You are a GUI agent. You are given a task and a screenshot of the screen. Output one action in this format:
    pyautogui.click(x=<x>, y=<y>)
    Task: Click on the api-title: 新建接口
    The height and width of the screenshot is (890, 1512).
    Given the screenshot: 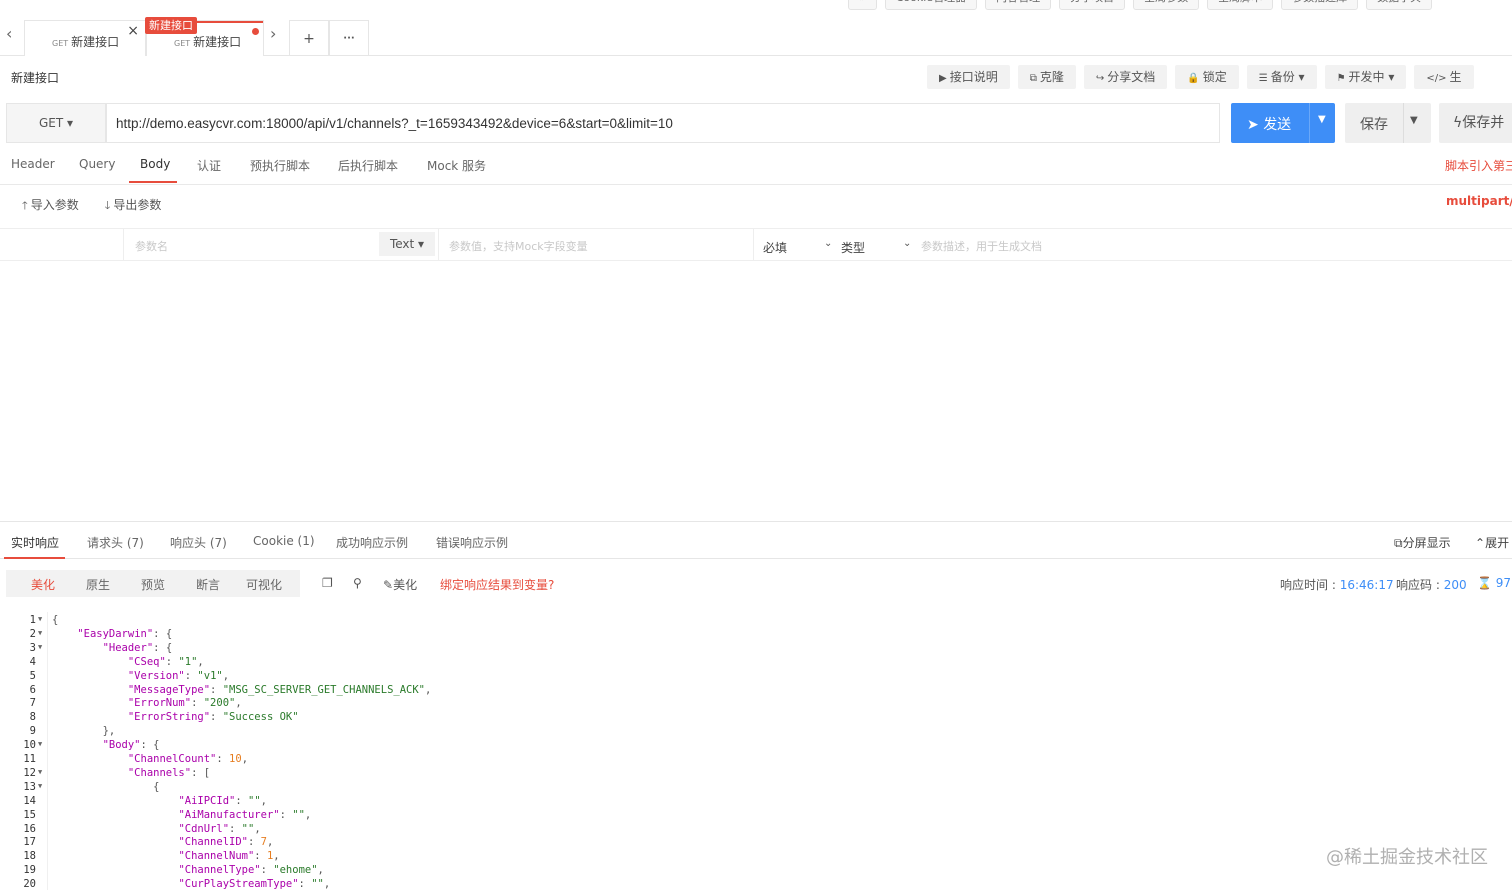 What is the action you would take?
    pyautogui.click(x=35, y=77)
    